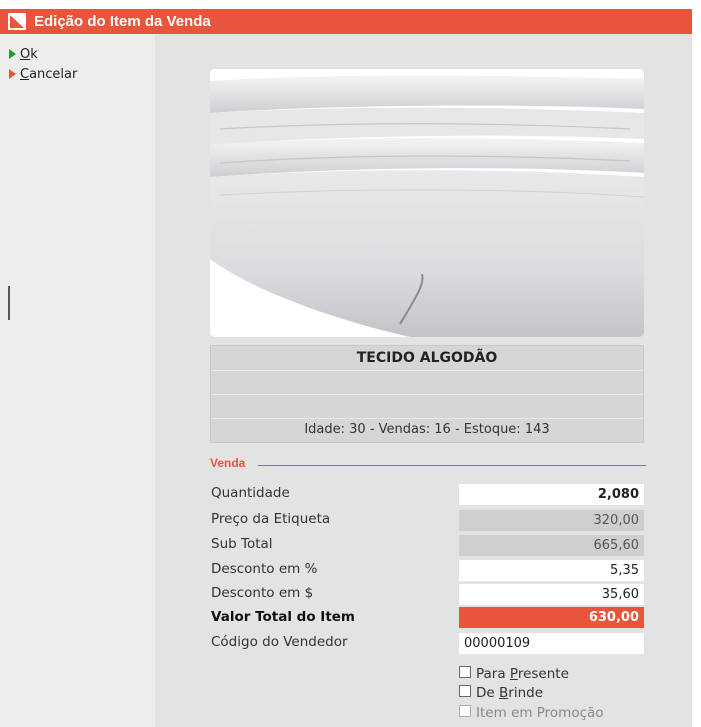 The height and width of the screenshot is (727, 701). I want to click on section-divider, so click(452, 465).